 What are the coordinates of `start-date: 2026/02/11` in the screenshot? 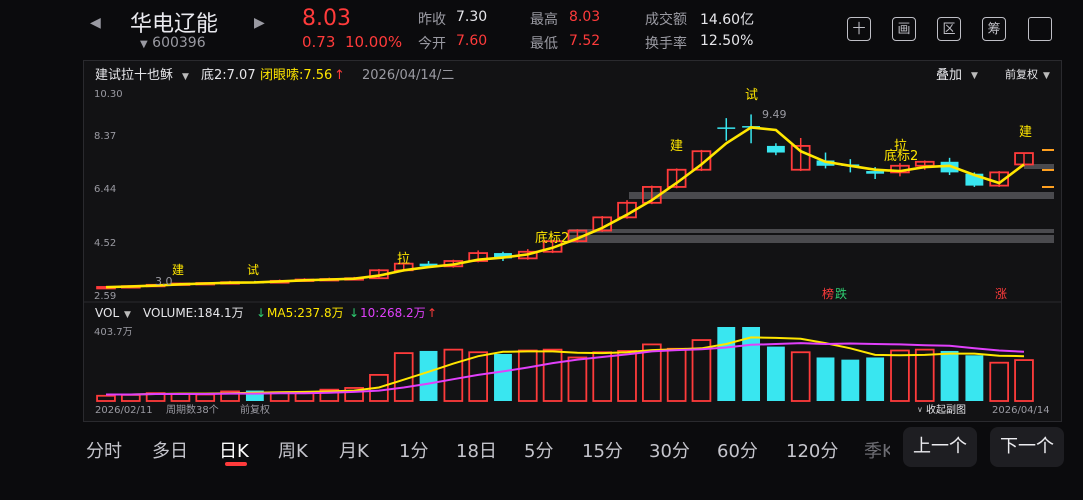 It's located at (124, 410).